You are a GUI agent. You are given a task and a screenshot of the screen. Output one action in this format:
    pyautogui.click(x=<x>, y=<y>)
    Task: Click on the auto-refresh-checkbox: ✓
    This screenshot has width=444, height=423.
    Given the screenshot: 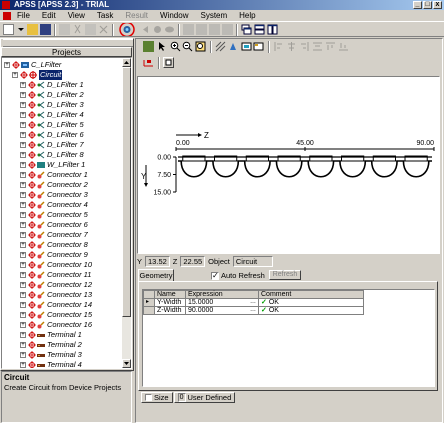 What is the action you would take?
    pyautogui.click(x=215, y=275)
    